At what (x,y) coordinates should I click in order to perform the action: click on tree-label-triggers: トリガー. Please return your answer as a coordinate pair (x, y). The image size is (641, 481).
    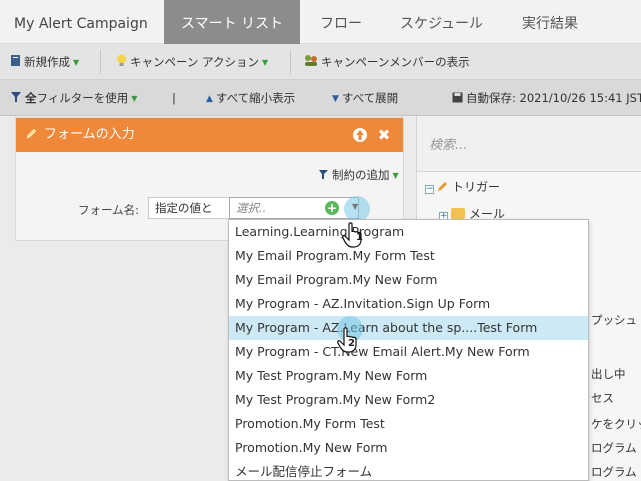
    Looking at the image, I should click on (476, 187).